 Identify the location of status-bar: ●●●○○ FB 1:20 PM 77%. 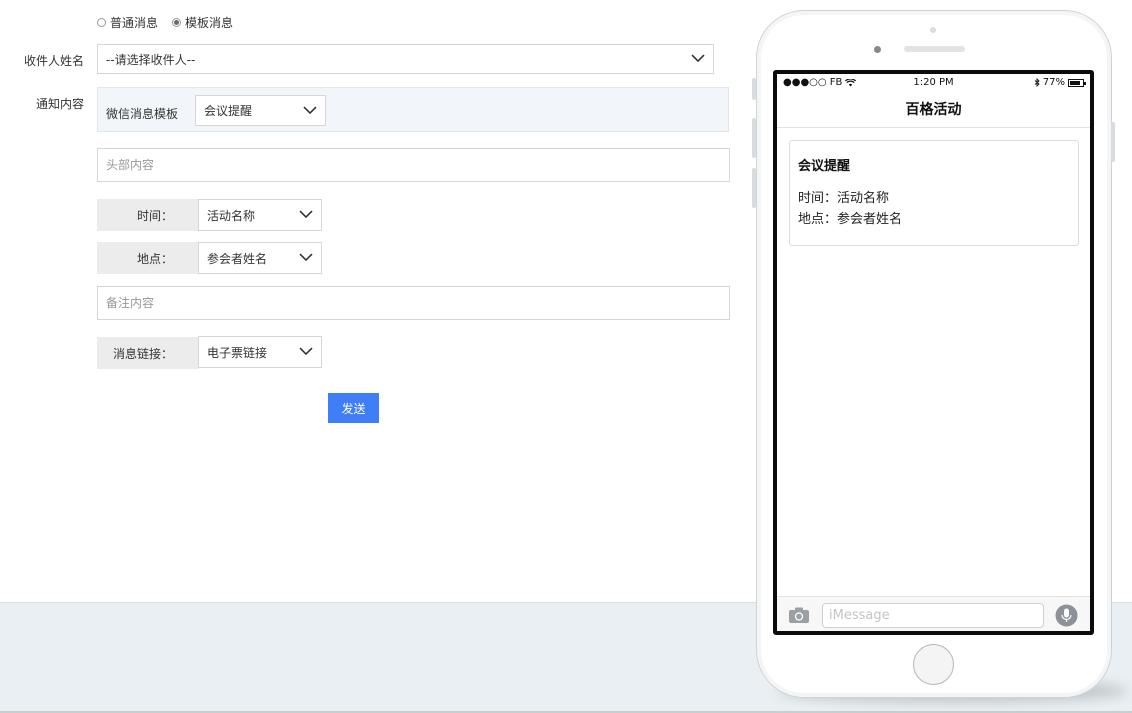
(933, 83).